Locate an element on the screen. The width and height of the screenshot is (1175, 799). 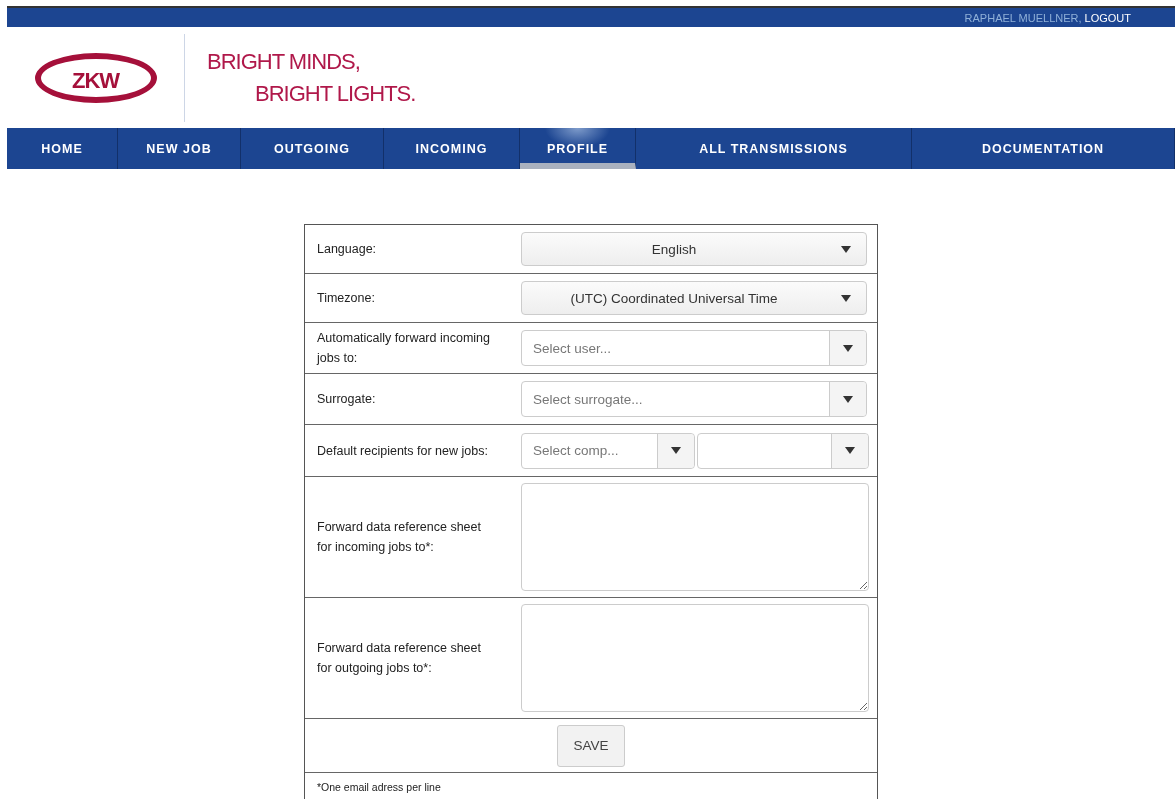
field-label: Forward data reference sheet for incoming jobs to*: is located at coordinates (399, 537).